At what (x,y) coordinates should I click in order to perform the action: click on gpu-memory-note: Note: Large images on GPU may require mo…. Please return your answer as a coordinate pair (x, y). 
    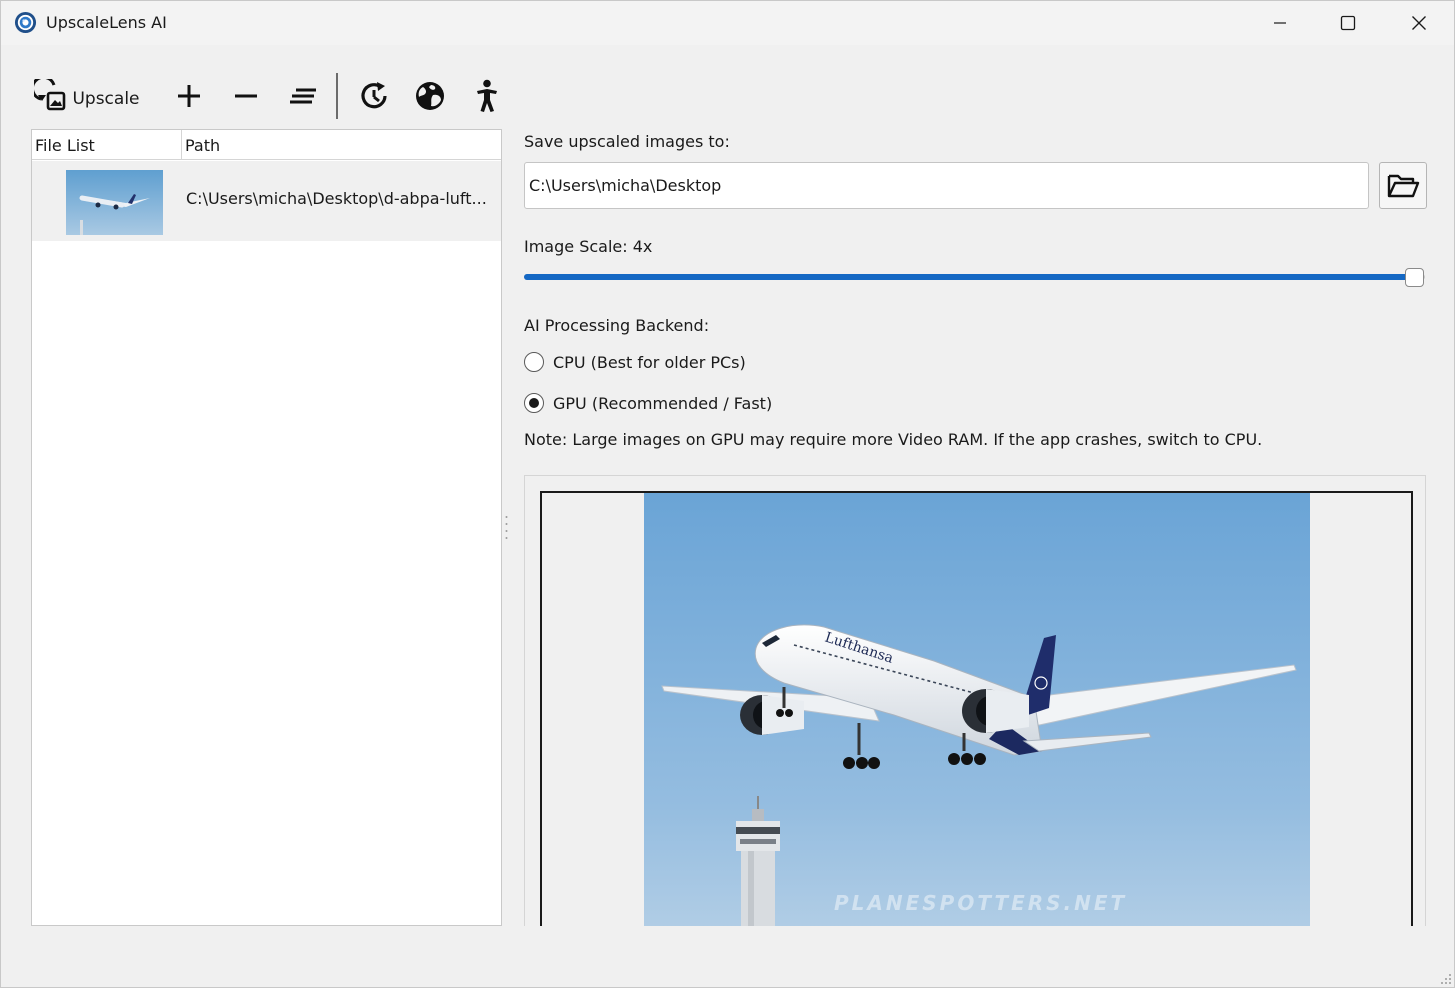
    Looking at the image, I should click on (893, 439).